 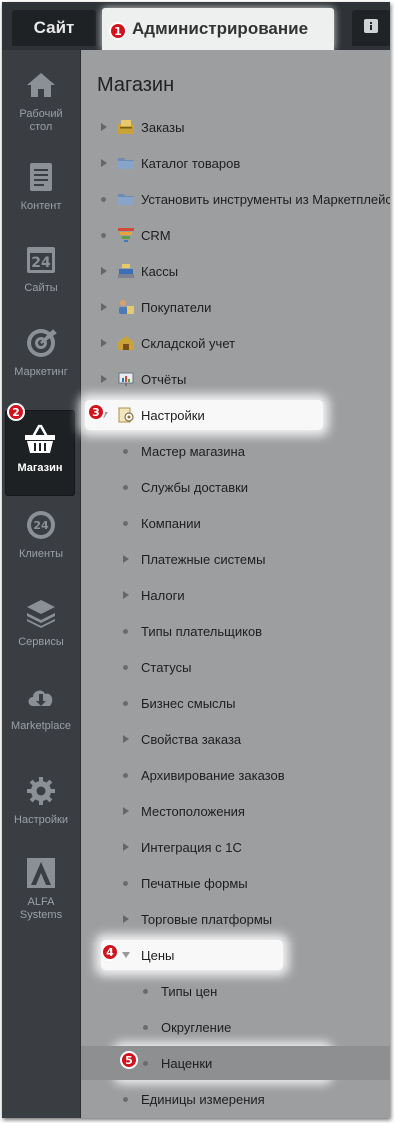 I want to click on menu-item: Архивирование заказов, so click(x=235, y=775).